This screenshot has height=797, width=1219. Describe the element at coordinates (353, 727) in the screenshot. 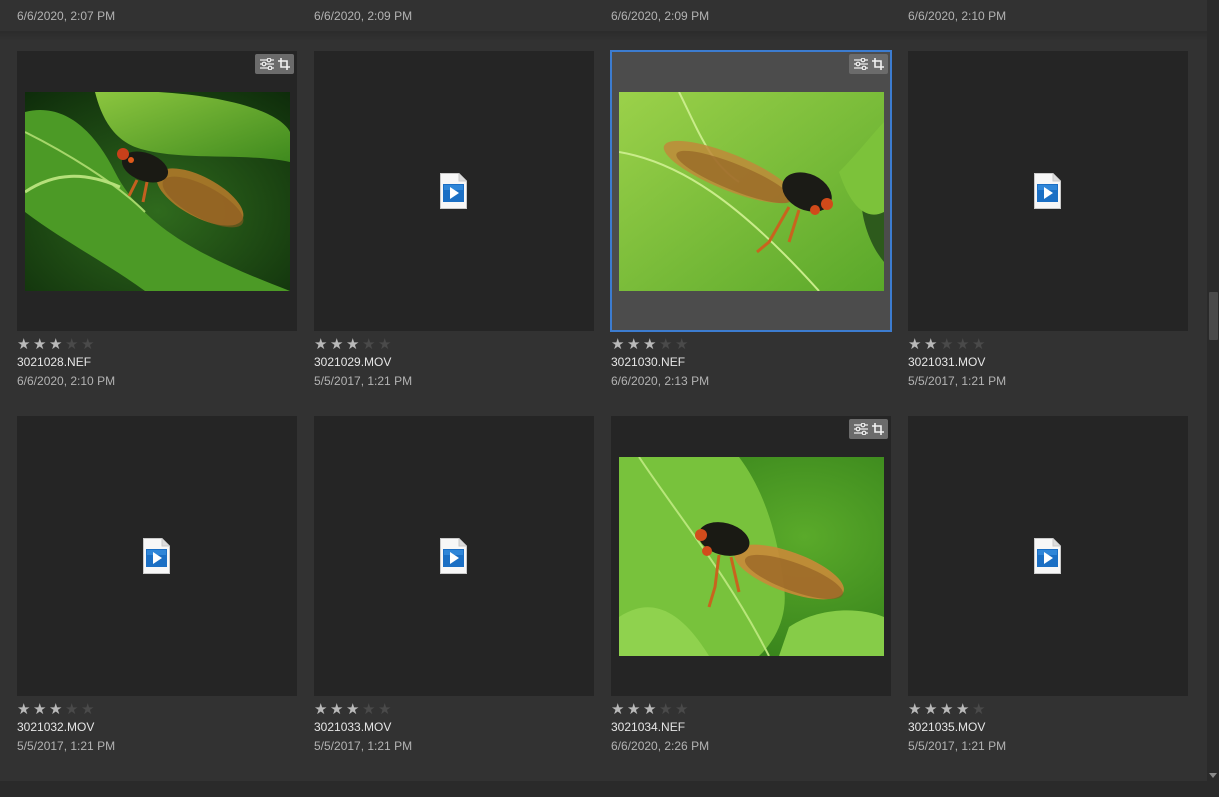

I see `file-name: 3021033.MOV` at that location.